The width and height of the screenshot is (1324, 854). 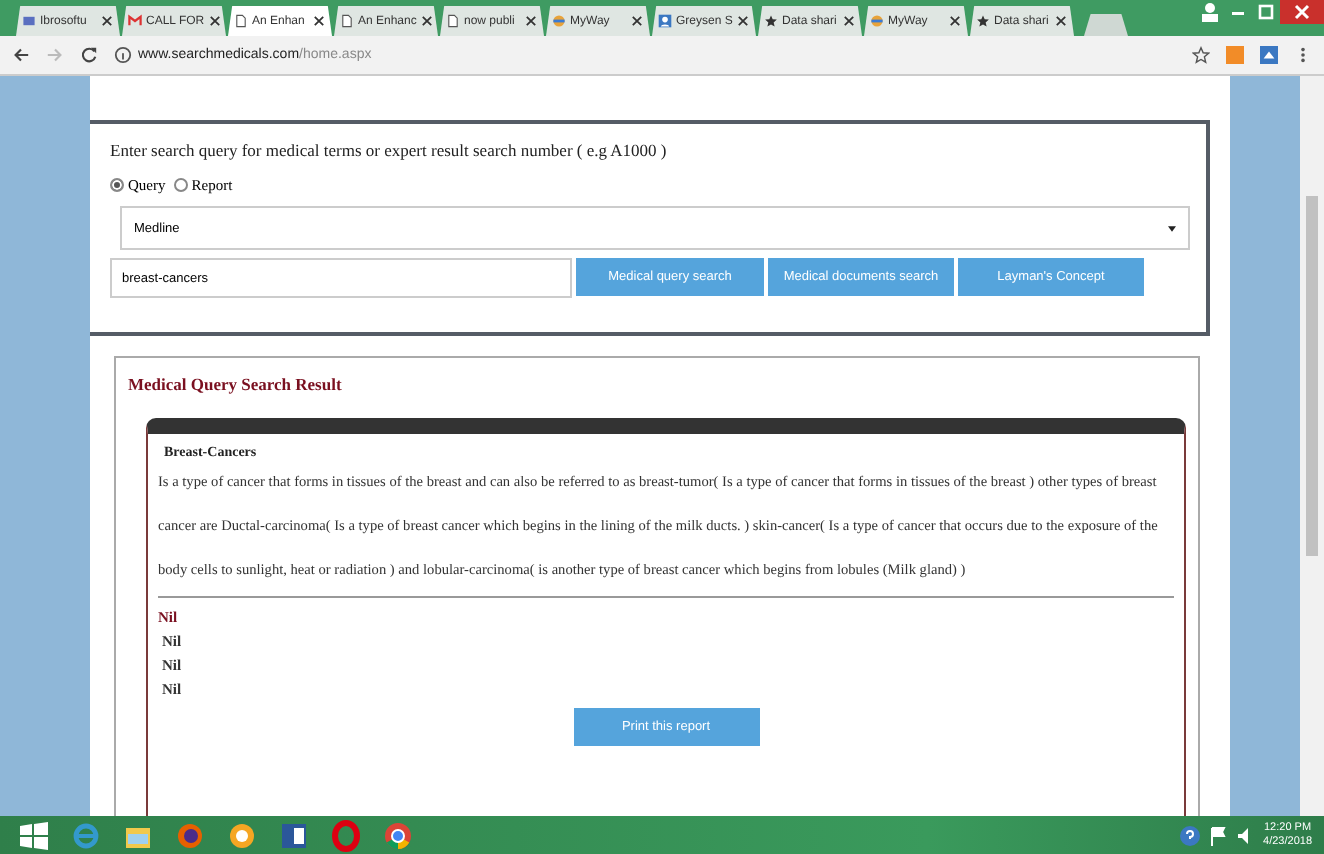 I want to click on result-title: Medical Query Search Result, so click(x=236, y=384).